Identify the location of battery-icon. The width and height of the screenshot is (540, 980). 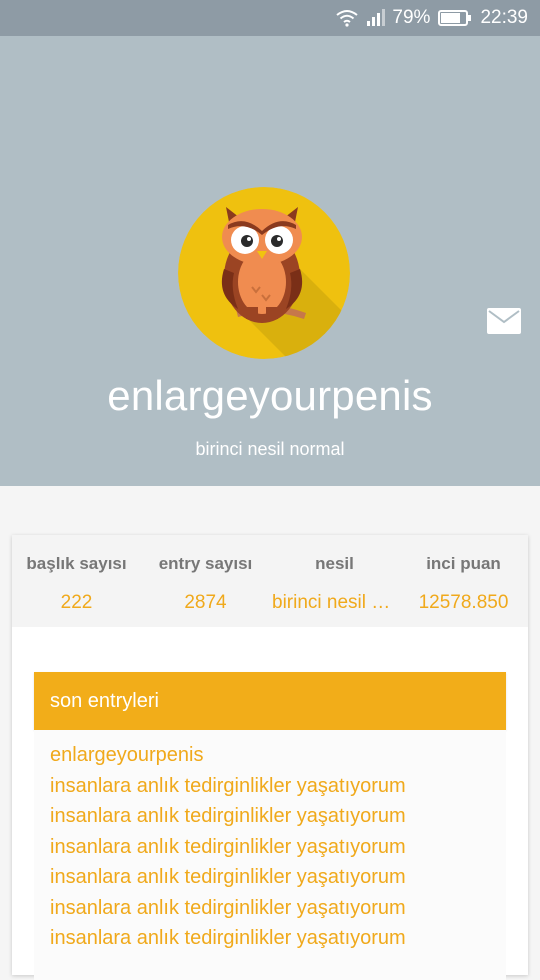
(455, 18).